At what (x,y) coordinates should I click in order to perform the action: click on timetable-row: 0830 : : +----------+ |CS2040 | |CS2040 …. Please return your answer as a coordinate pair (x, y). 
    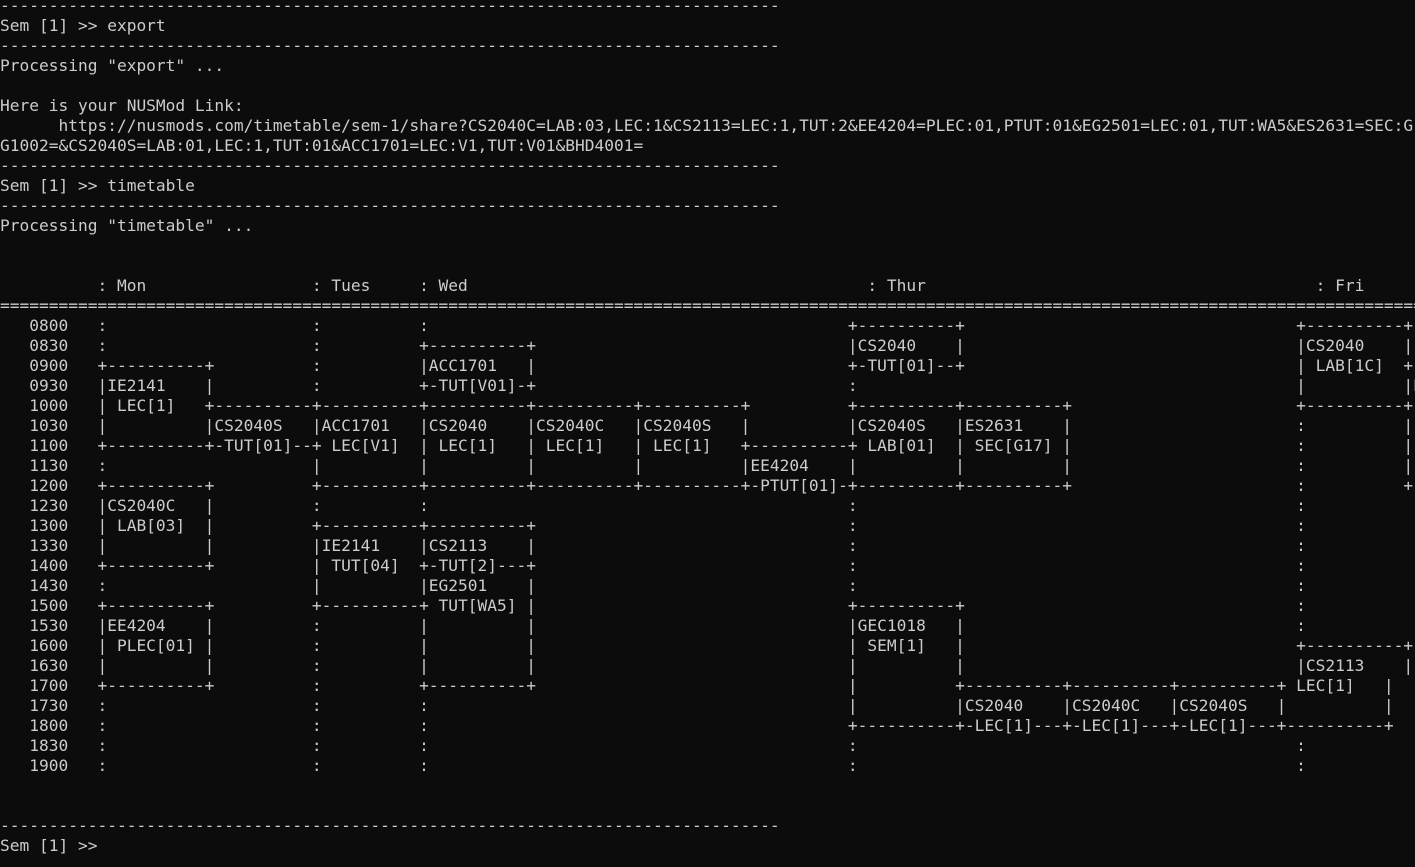
    Looking at the image, I should click on (707, 345).